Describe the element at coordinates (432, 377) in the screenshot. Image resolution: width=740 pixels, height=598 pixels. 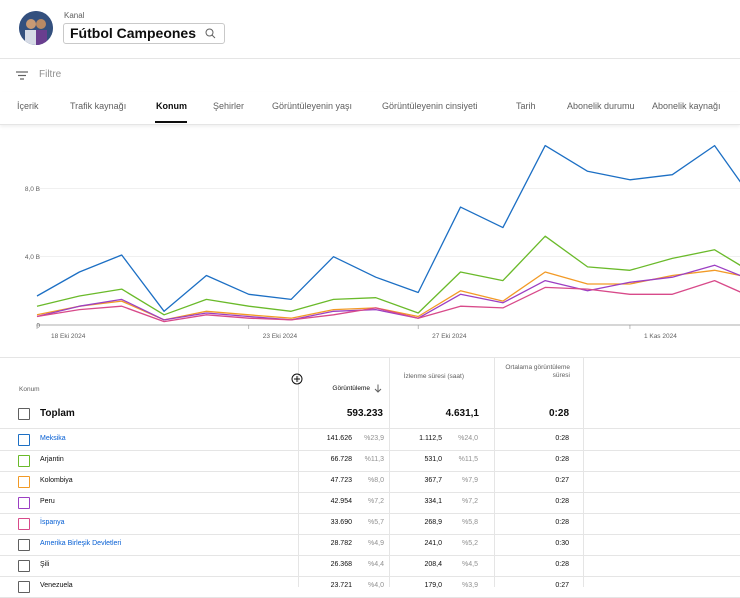
I see `header-watch-time: İzlenme süresi (saat)` at that location.